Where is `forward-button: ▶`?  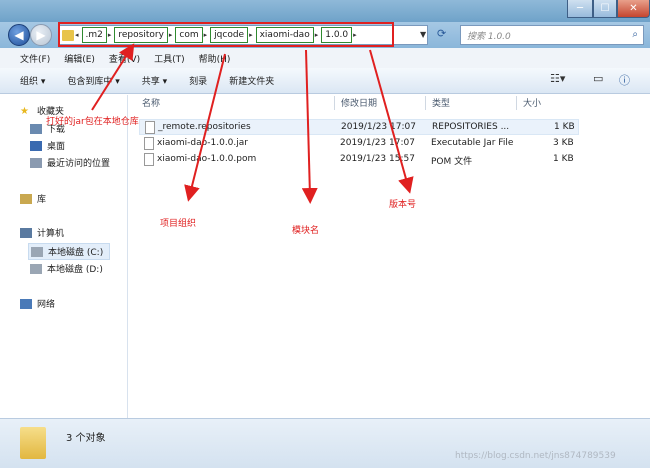 forward-button: ▶ is located at coordinates (41, 35).